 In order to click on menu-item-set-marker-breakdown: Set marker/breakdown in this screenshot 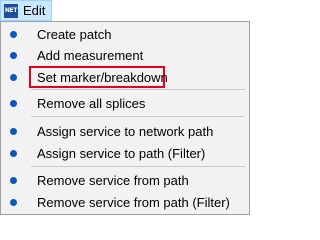, I will do `click(125, 77)`.